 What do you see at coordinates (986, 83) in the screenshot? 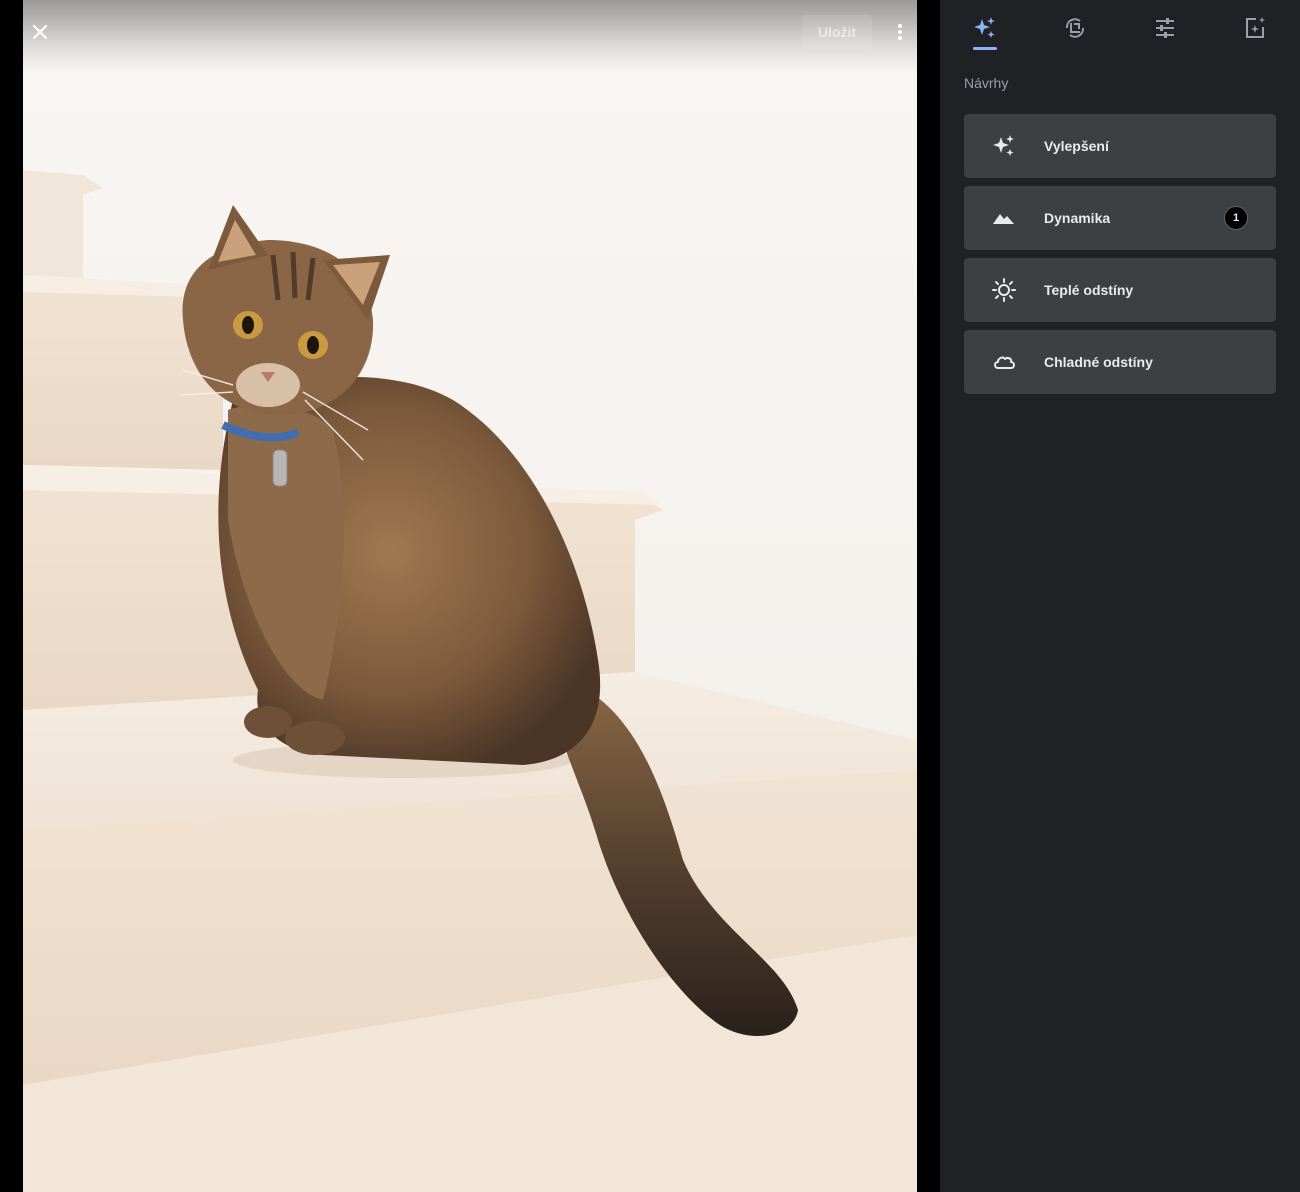
I see `section-title-suggestions: Návrhy` at bounding box center [986, 83].